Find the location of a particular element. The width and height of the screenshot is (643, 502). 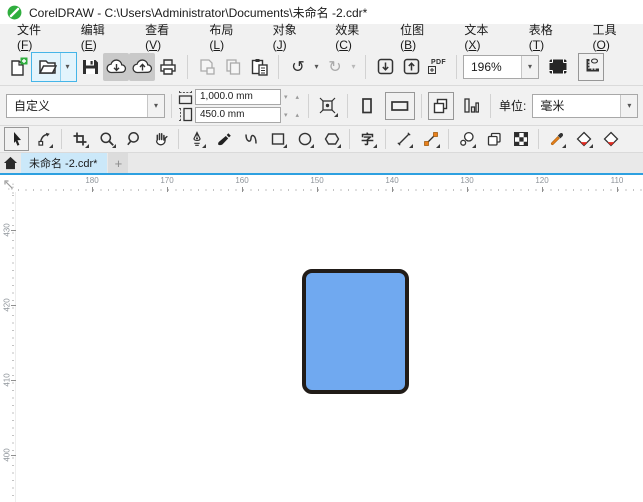

hexagon-icon is located at coordinates (332, 139).